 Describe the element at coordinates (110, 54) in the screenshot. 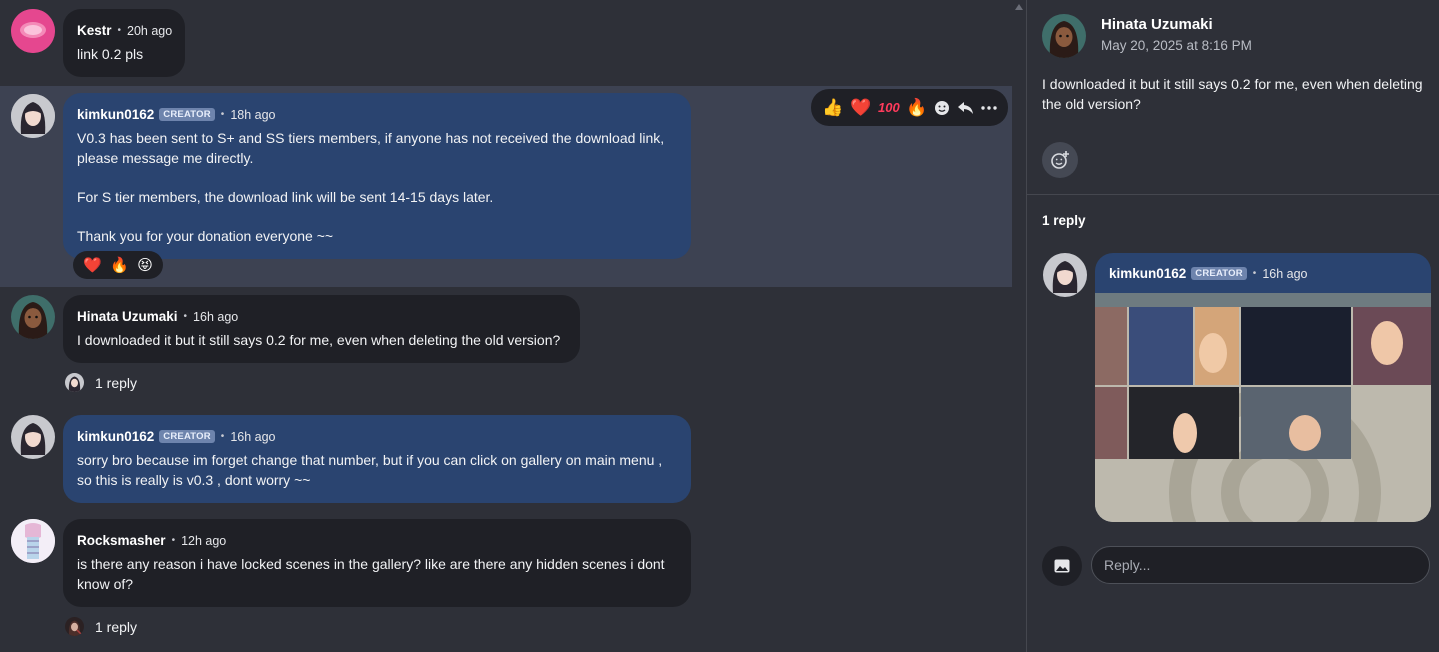

I see `comment-text: link 0.2 pls` at that location.